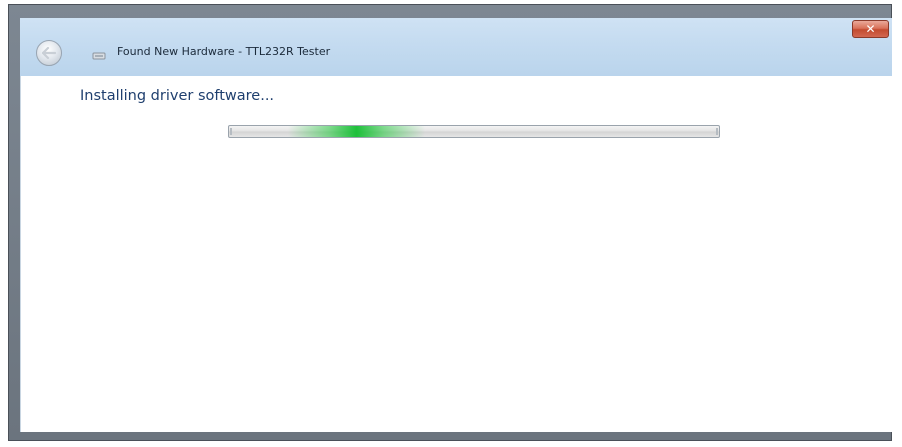  I want to click on install-progress-bar, so click(474, 131).